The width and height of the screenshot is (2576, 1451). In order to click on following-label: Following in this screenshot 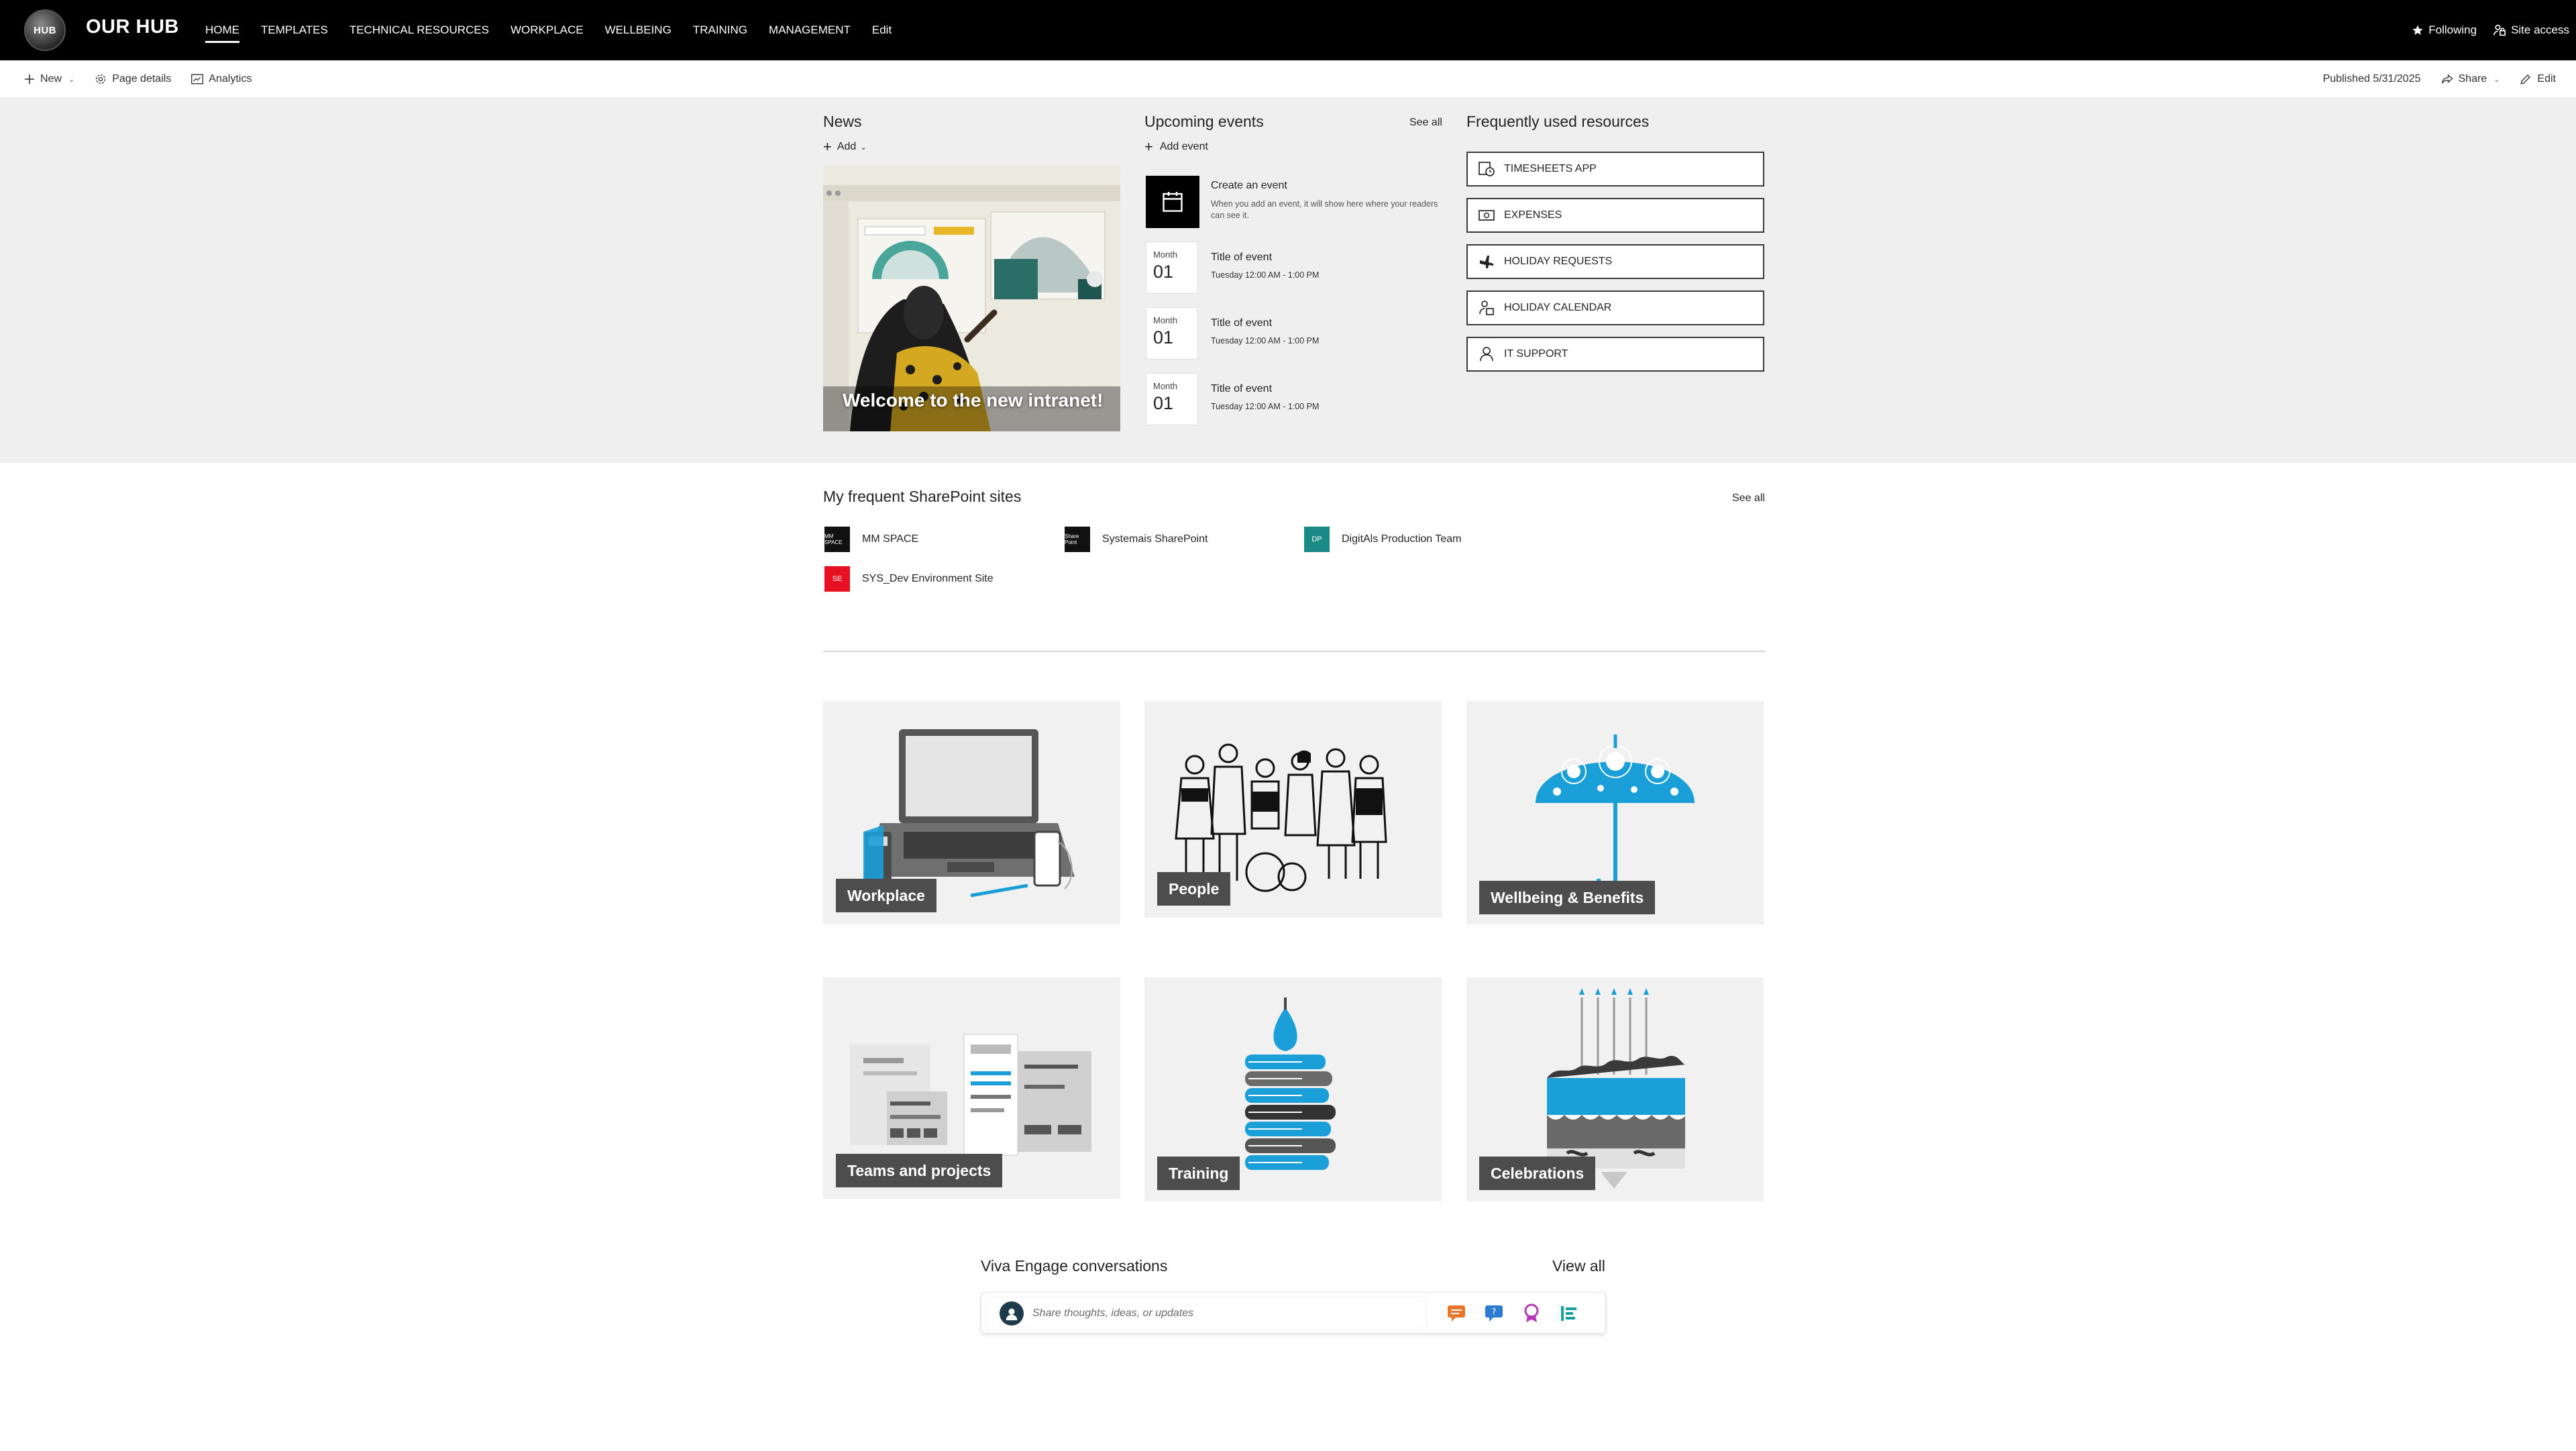, I will do `click(2452, 29)`.